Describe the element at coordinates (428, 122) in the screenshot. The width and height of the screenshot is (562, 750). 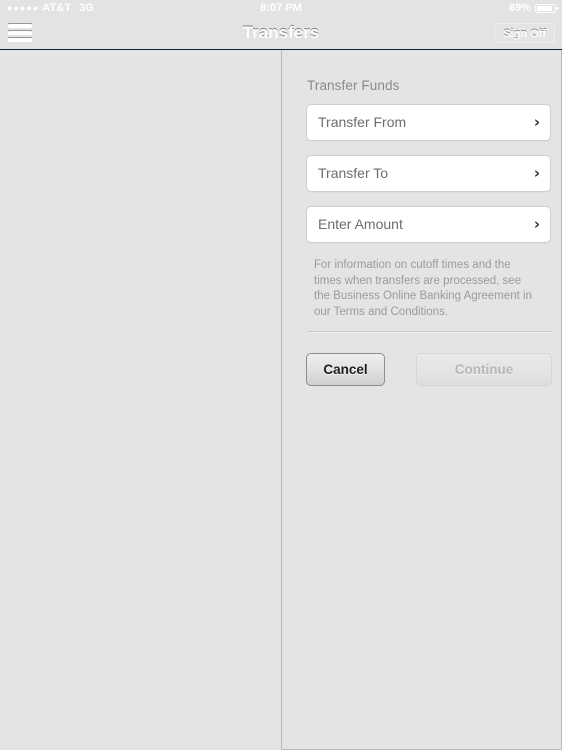
I see `transfer-from-row: Transfer From ›` at that location.